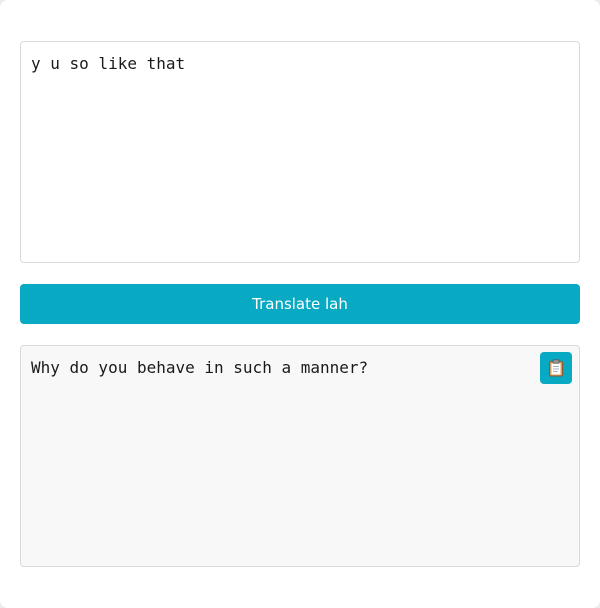 This screenshot has width=600, height=608. Describe the element at coordinates (200, 367) in the screenshot. I see `output-text: Why do you behave in such a manner?` at that location.